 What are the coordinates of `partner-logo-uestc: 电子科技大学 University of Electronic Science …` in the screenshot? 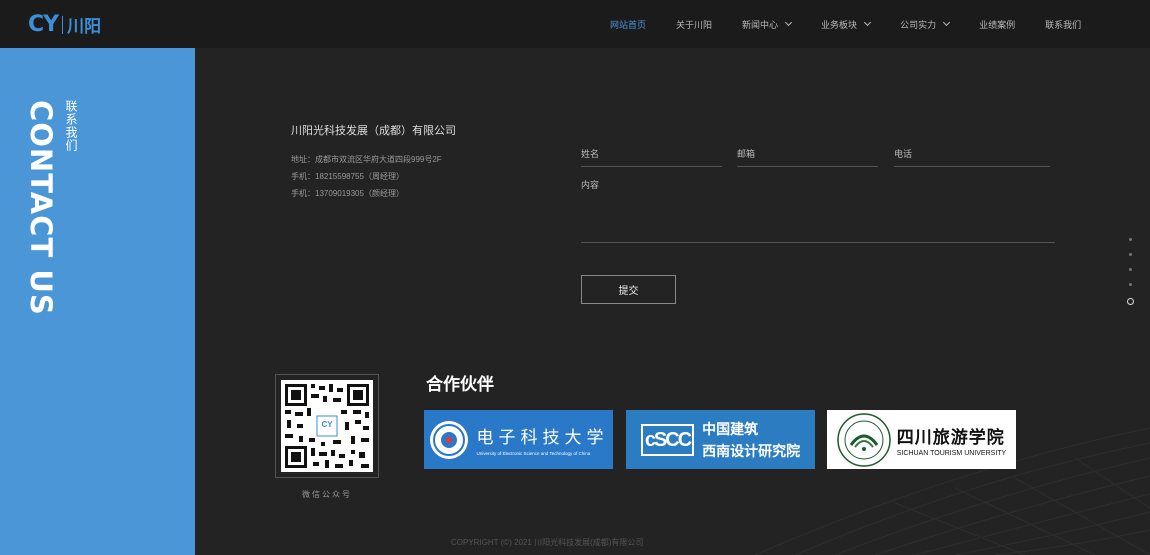 It's located at (518, 439).